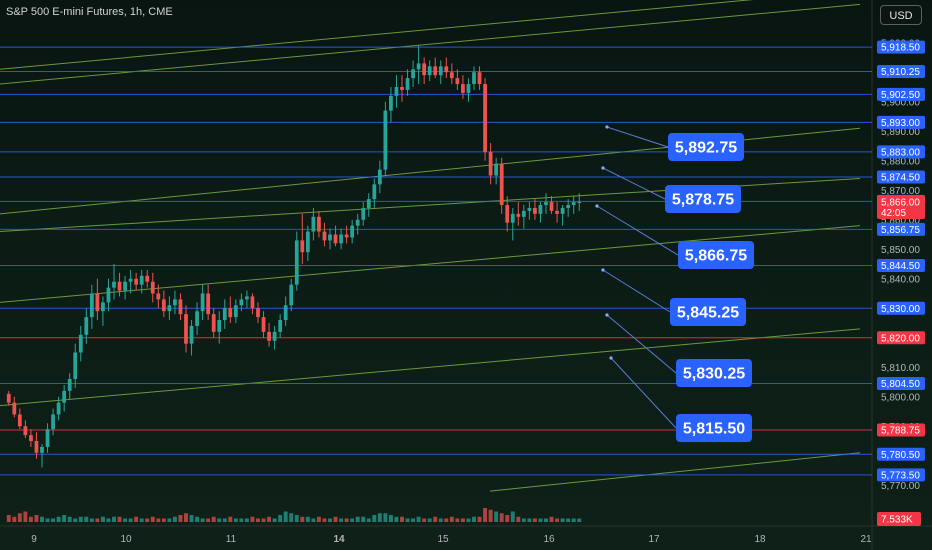  I want to click on price-level-tag-label: 5,780.50, so click(900, 455).